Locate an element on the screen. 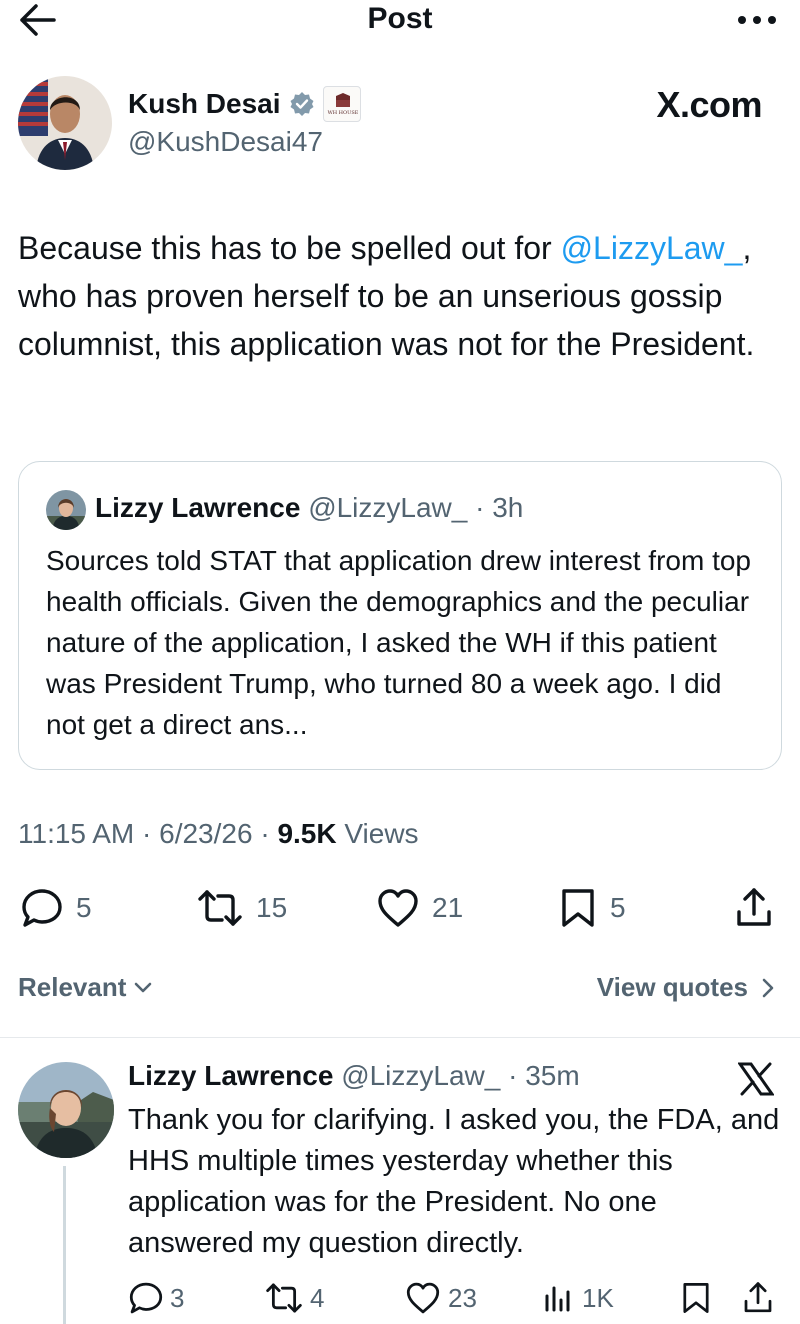 The height and width of the screenshot is (1324, 800). reply-views-button: 1K is located at coordinates (578, 1298).